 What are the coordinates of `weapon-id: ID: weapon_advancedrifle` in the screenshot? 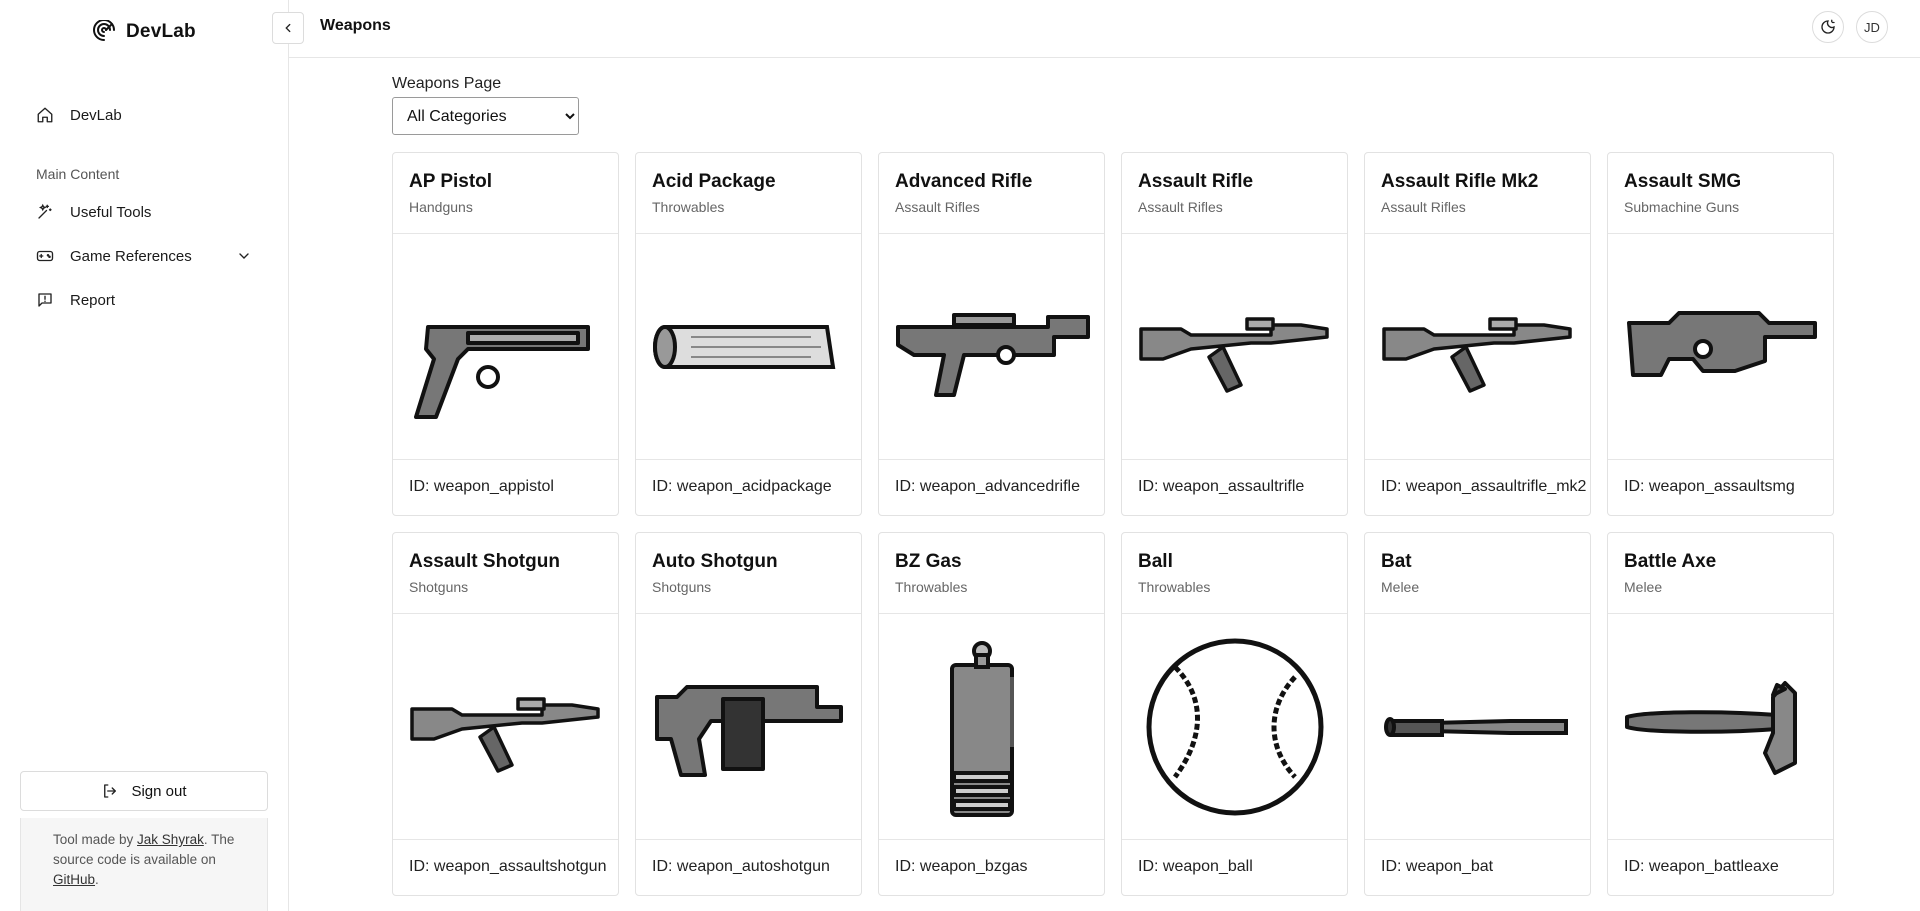 It's located at (988, 486).